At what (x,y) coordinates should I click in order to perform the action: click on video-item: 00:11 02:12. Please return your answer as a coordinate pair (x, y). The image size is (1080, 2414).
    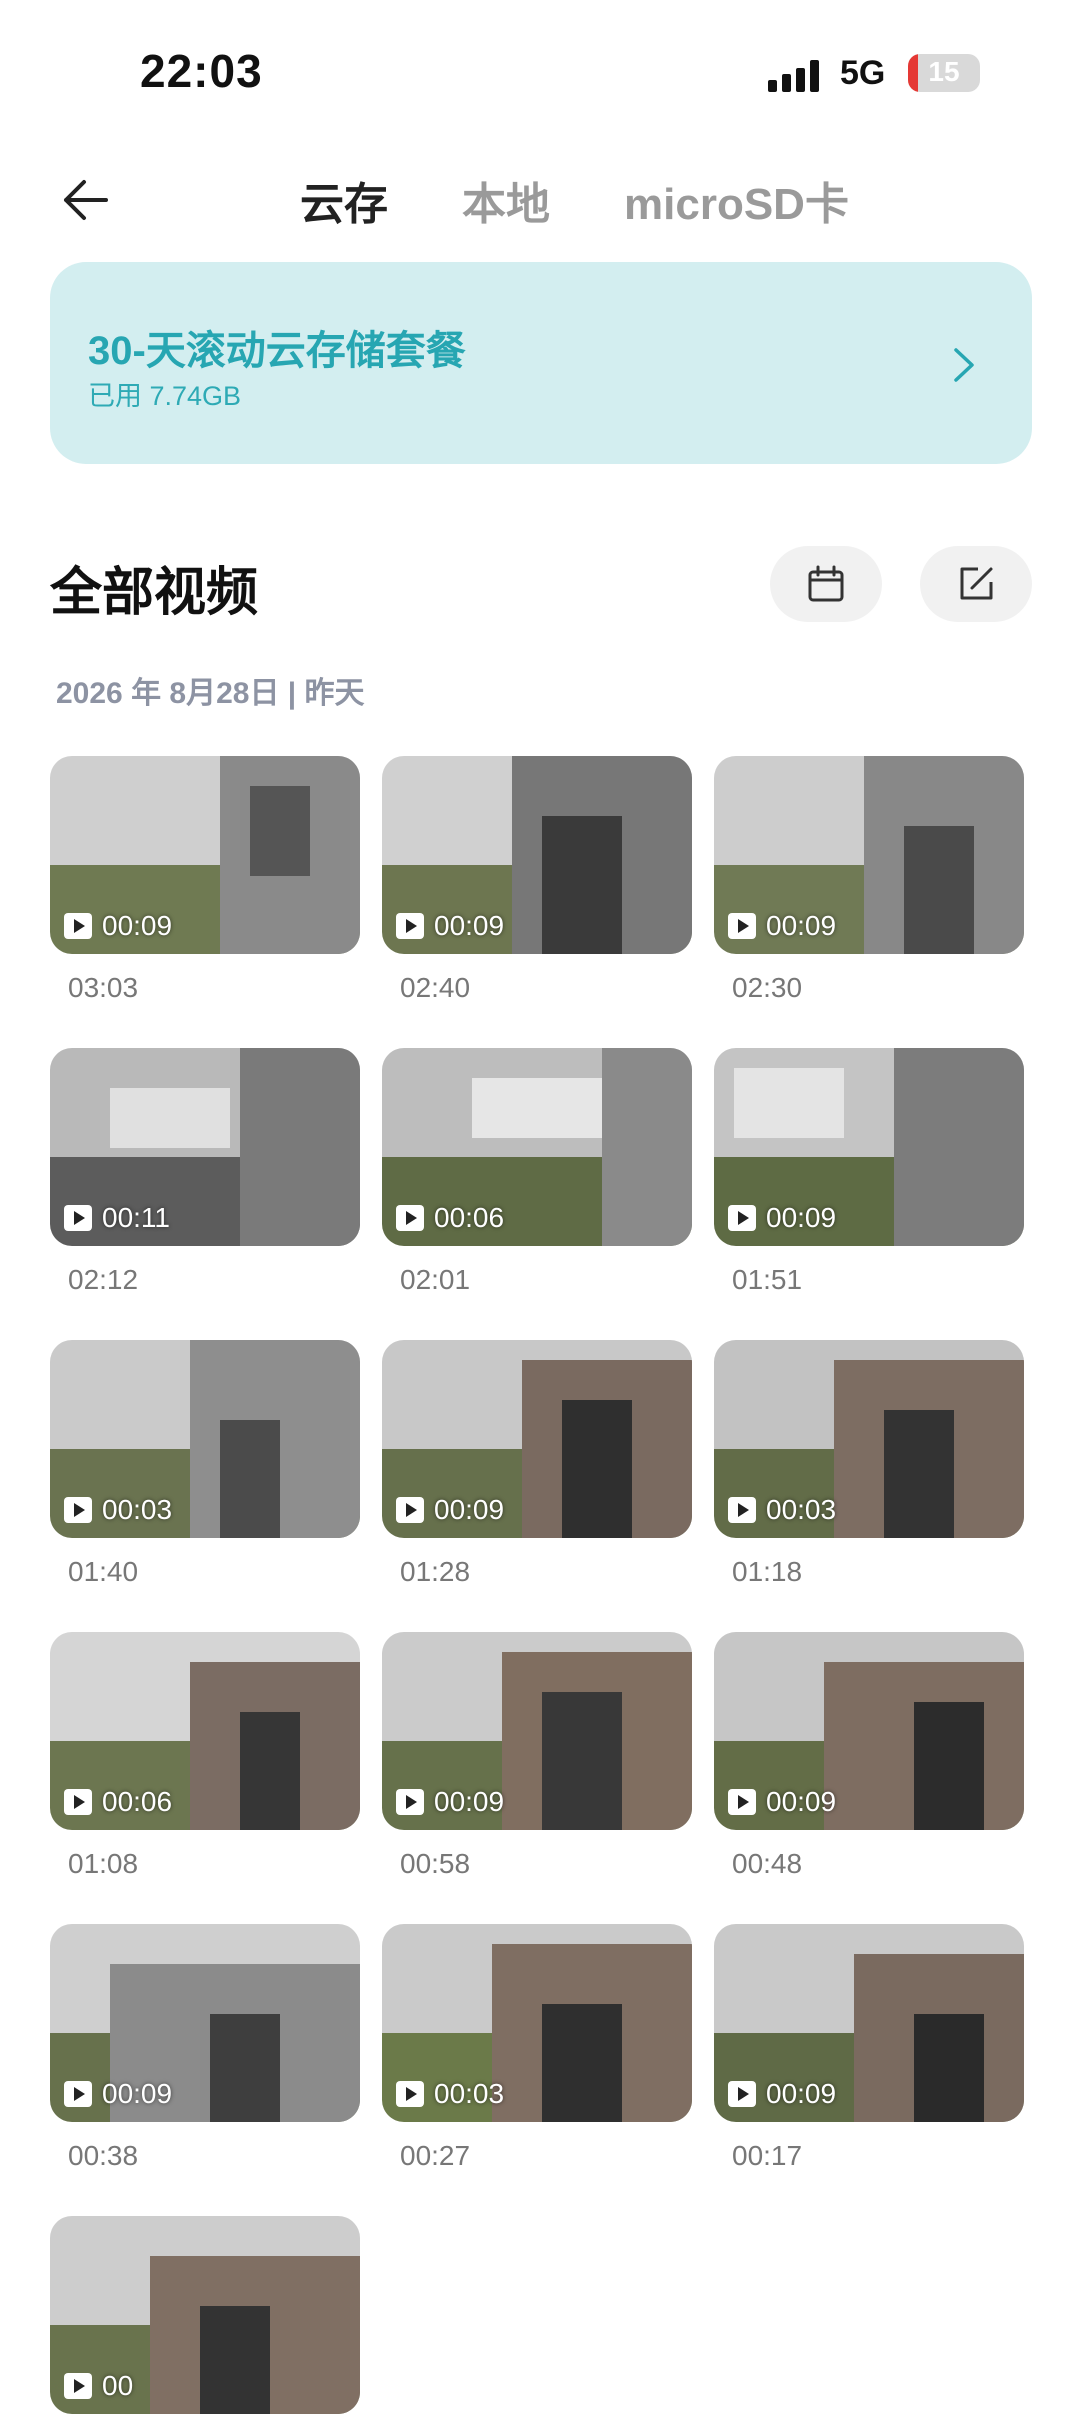
    Looking at the image, I should click on (205, 1172).